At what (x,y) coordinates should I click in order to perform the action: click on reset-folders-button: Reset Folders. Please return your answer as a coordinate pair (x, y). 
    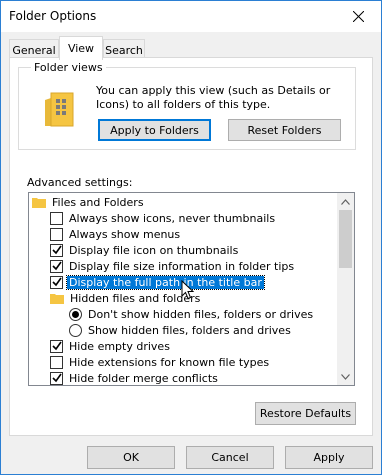
    Looking at the image, I should click on (284, 130).